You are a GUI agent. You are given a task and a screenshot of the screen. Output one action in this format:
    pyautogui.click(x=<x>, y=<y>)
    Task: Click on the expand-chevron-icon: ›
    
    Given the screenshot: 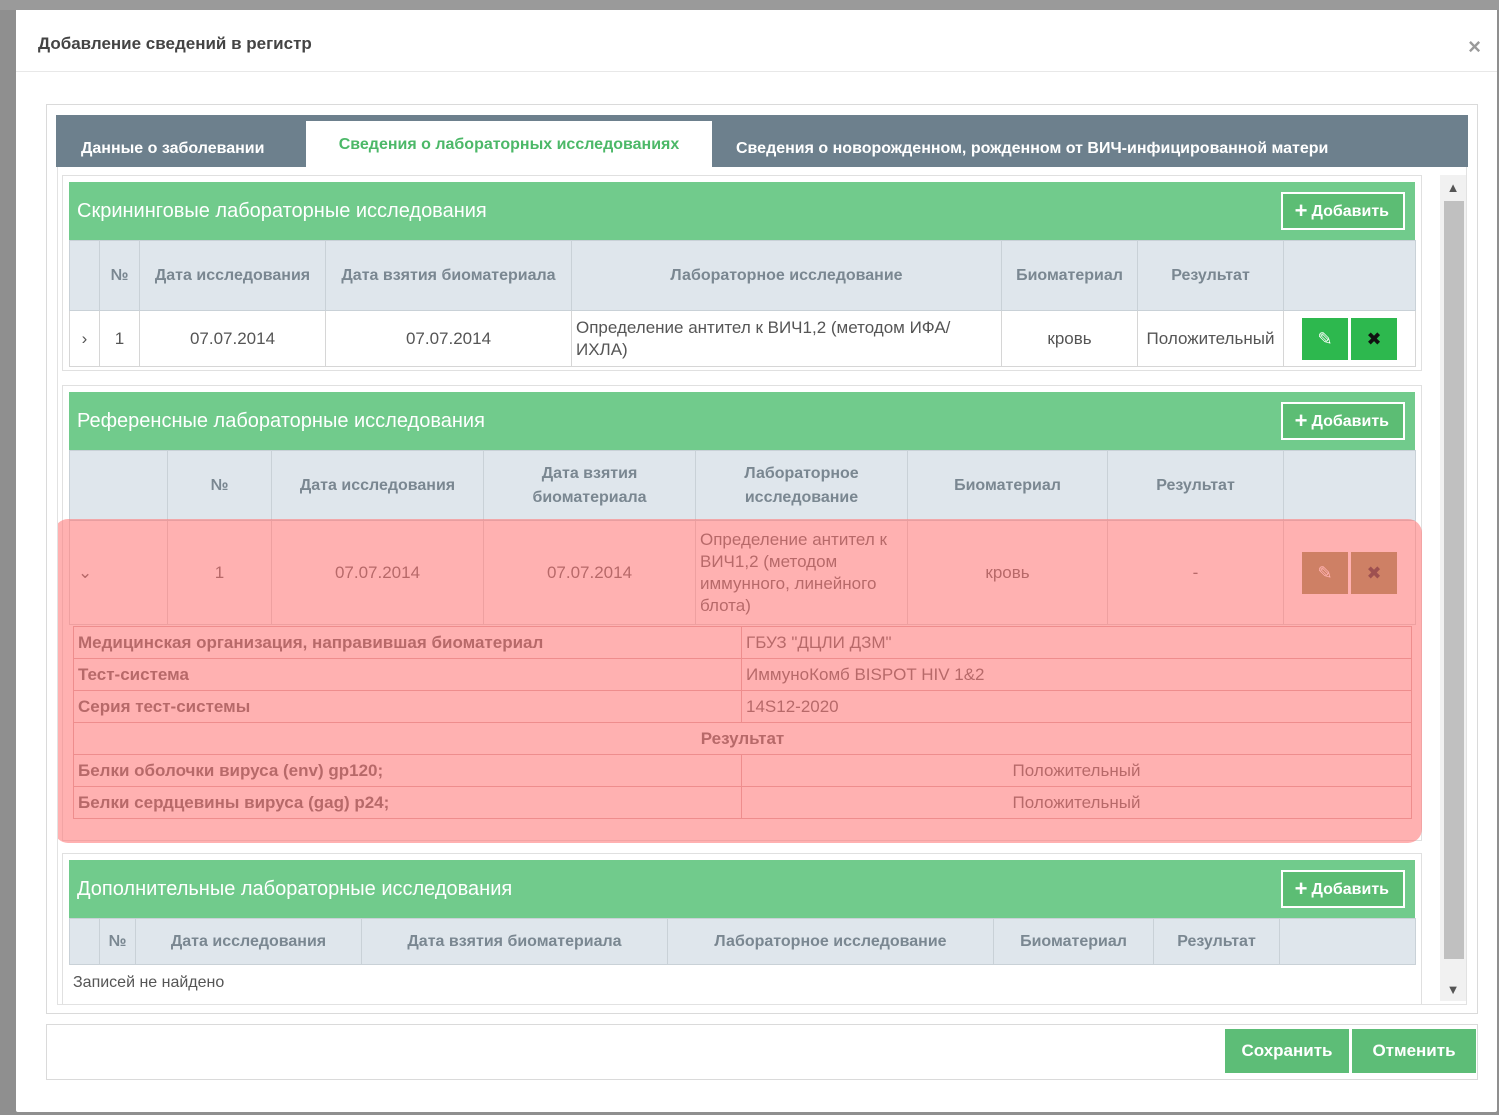 What is the action you would take?
    pyautogui.click(x=84, y=338)
    